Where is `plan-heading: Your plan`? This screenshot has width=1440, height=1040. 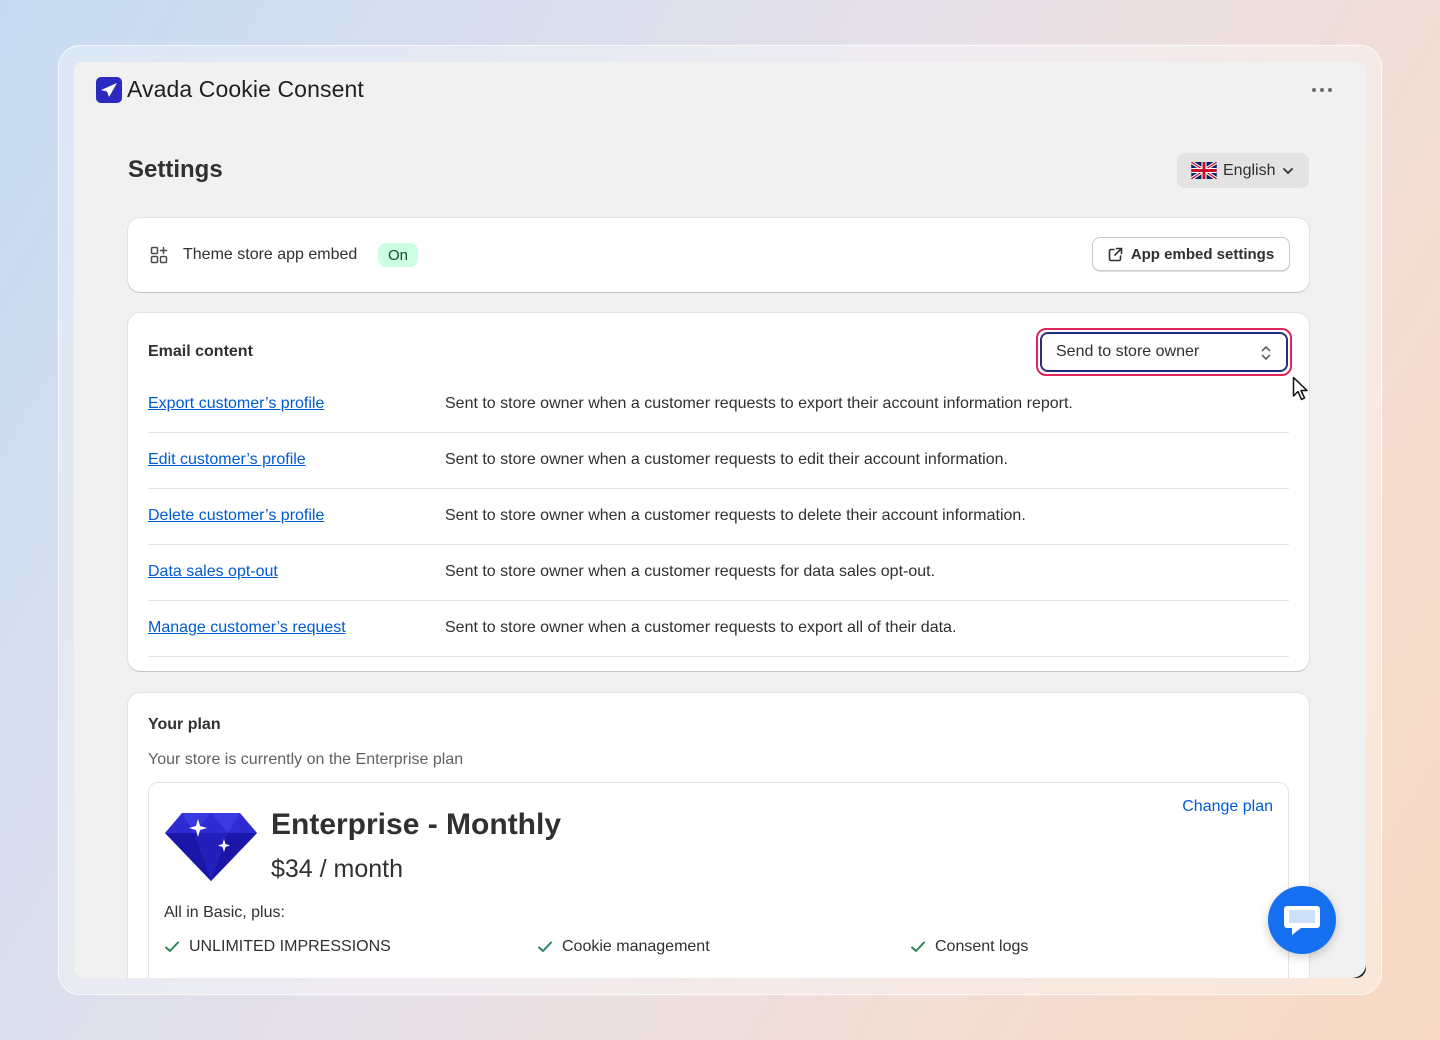 plan-heading: Your plan is located at coordinates (184, 724).